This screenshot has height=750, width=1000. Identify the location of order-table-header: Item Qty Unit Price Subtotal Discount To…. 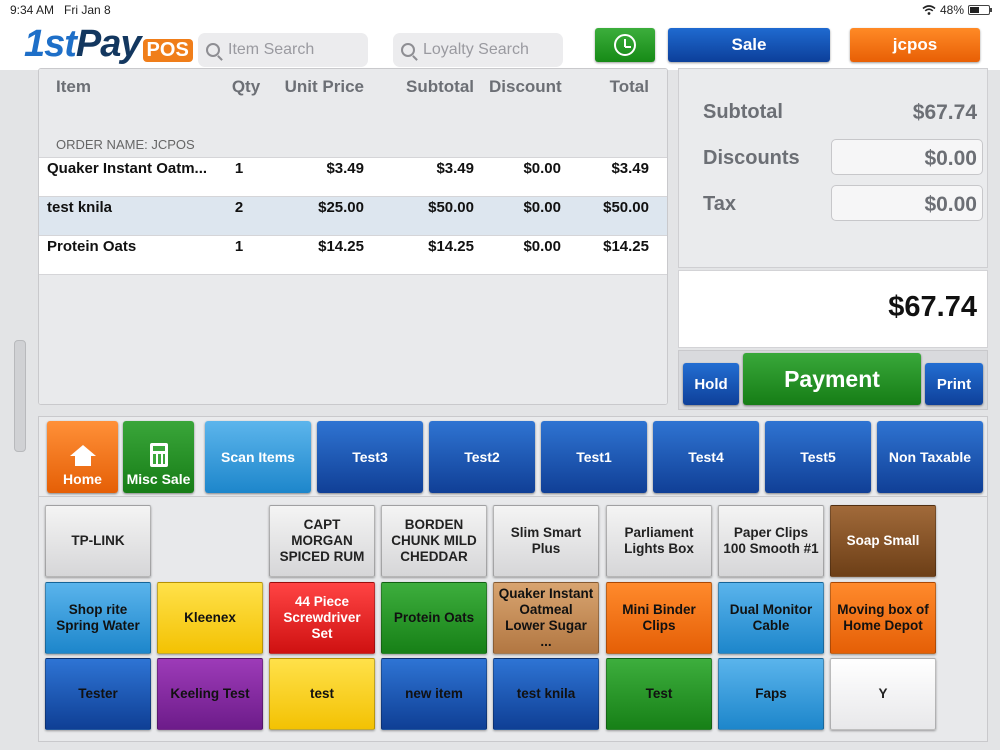
(353, 113).